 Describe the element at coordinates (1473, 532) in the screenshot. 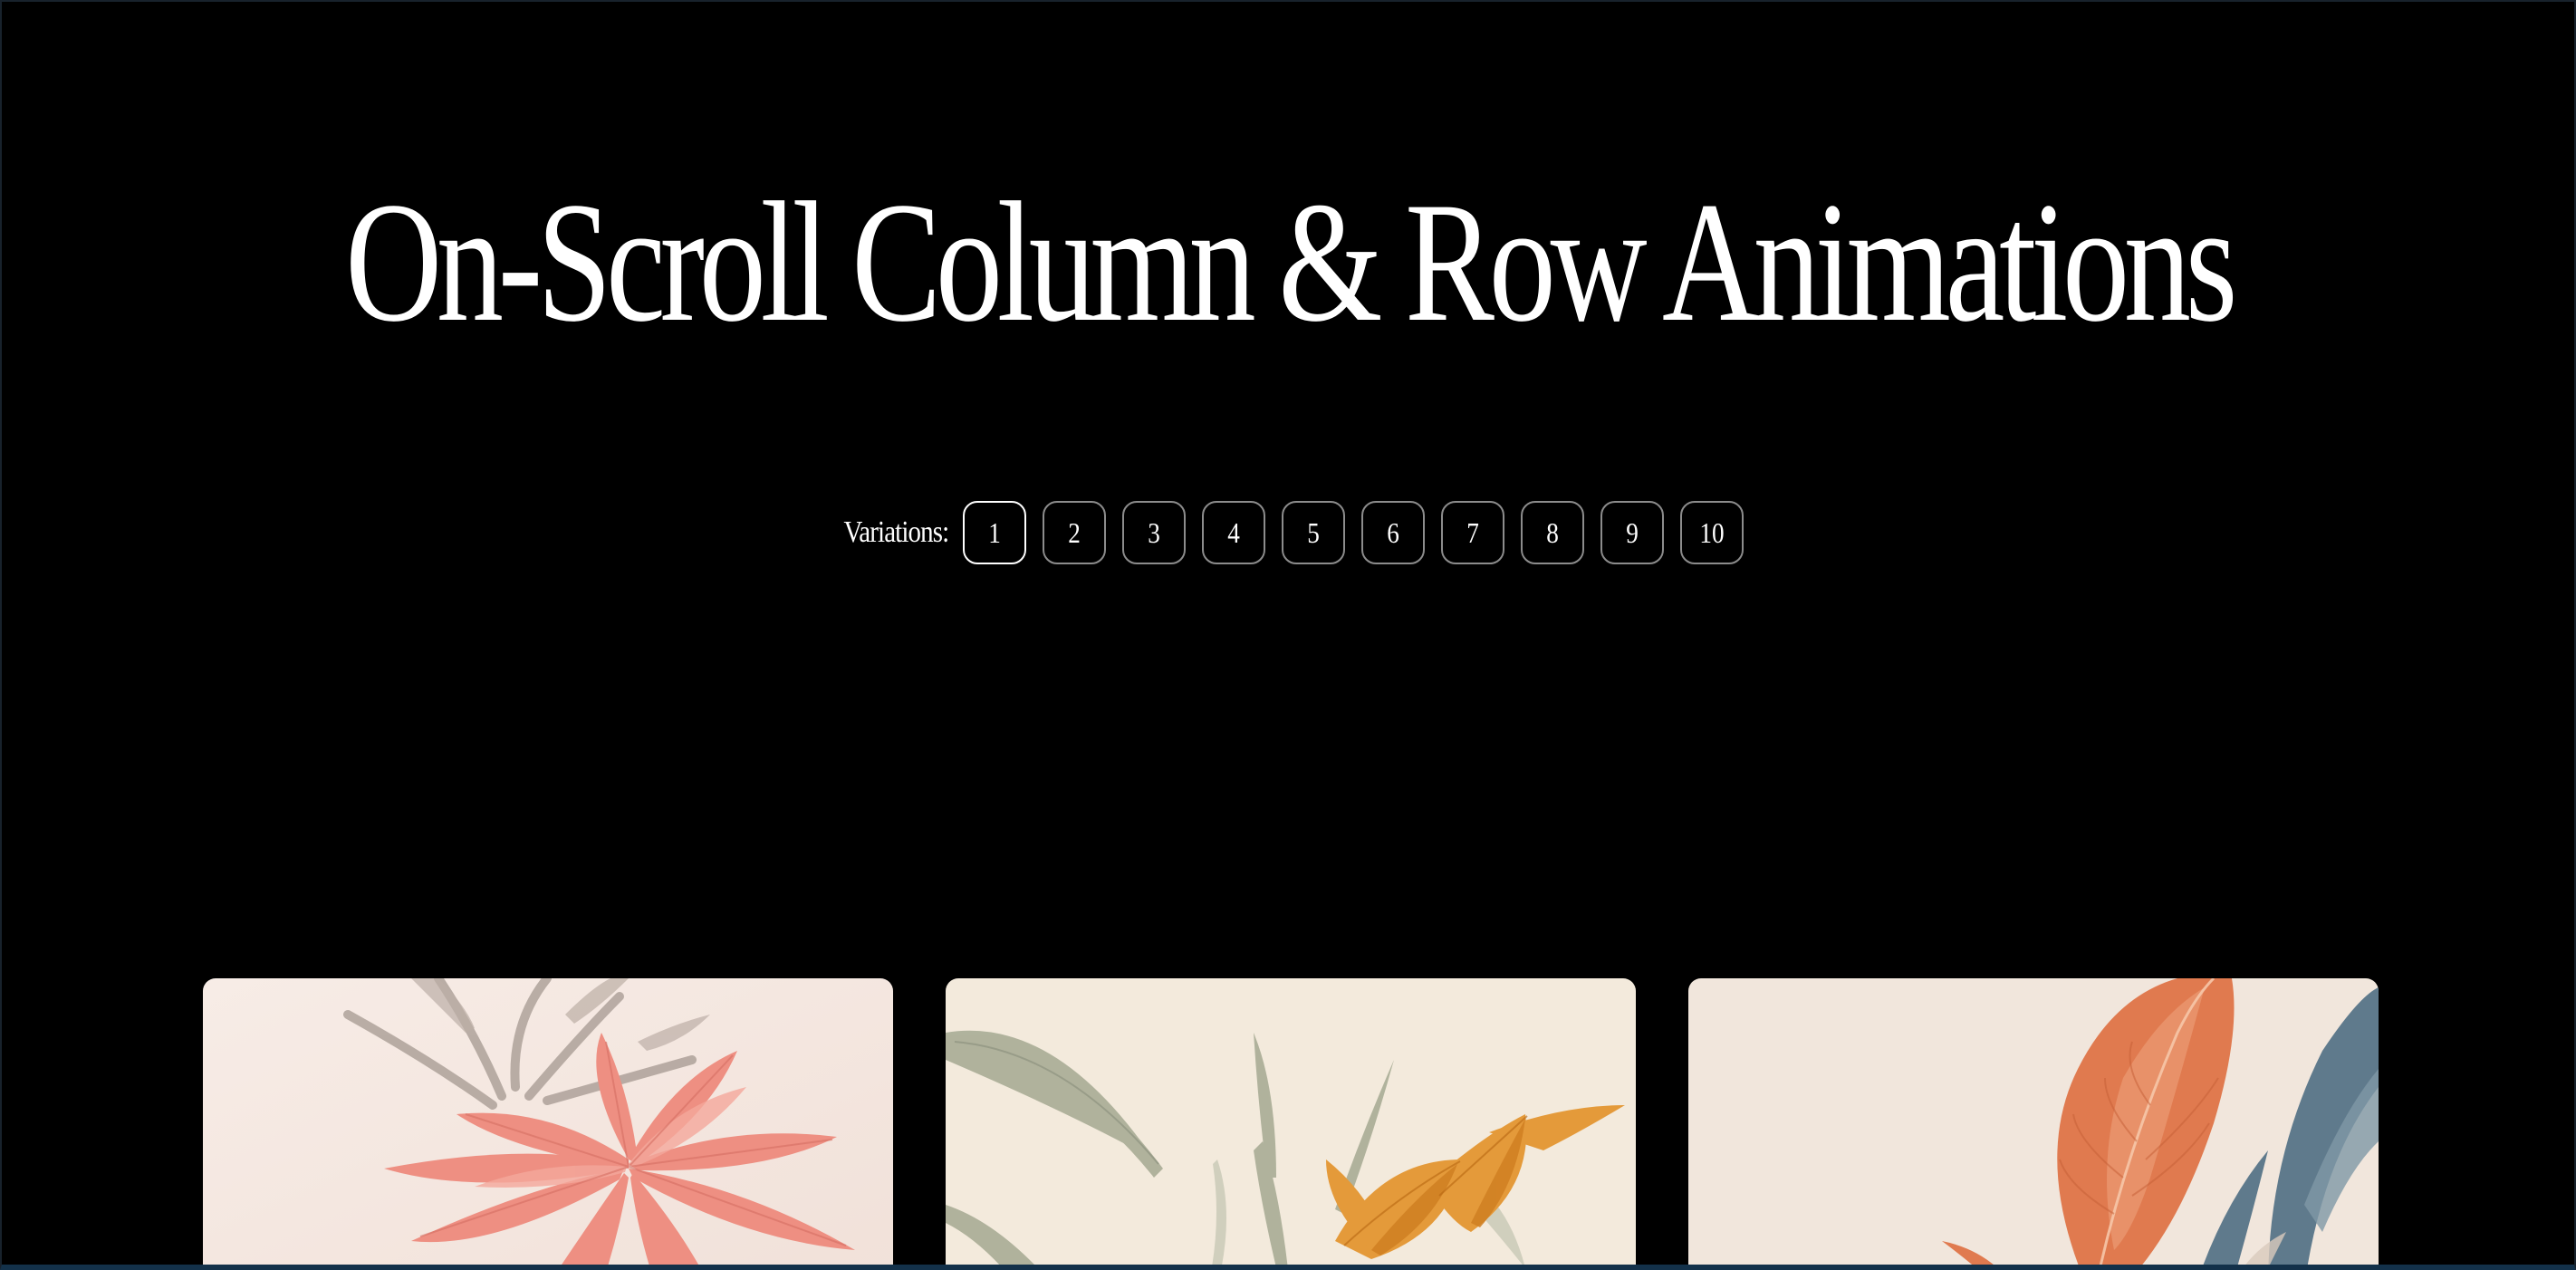

I see `variation-button-7: 7` at that location.